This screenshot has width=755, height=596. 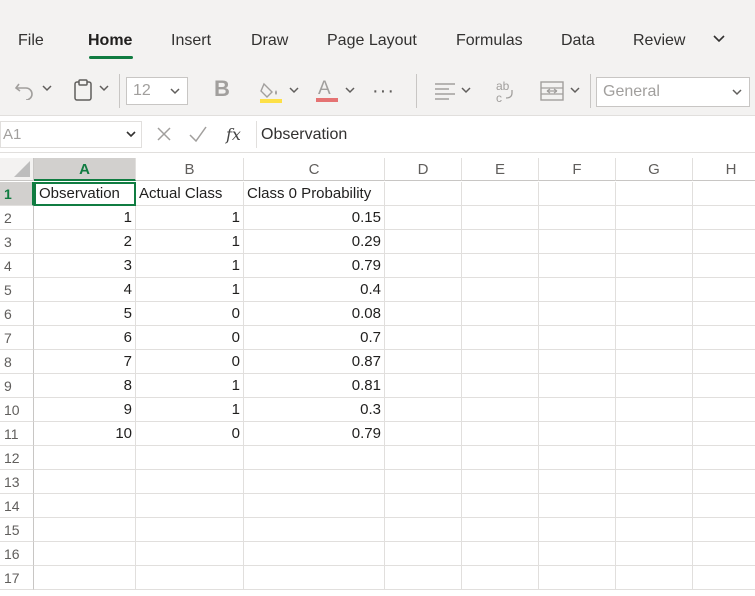 What do you see at coordinates (654, 169) in the screenshot?
I see `column-header-g: G` at bounding box center [654, 169].